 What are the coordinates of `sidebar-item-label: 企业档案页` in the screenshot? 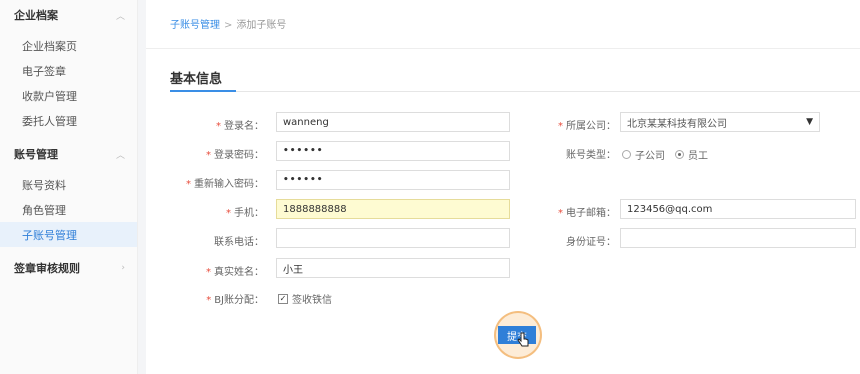 It's located at (49, 46).